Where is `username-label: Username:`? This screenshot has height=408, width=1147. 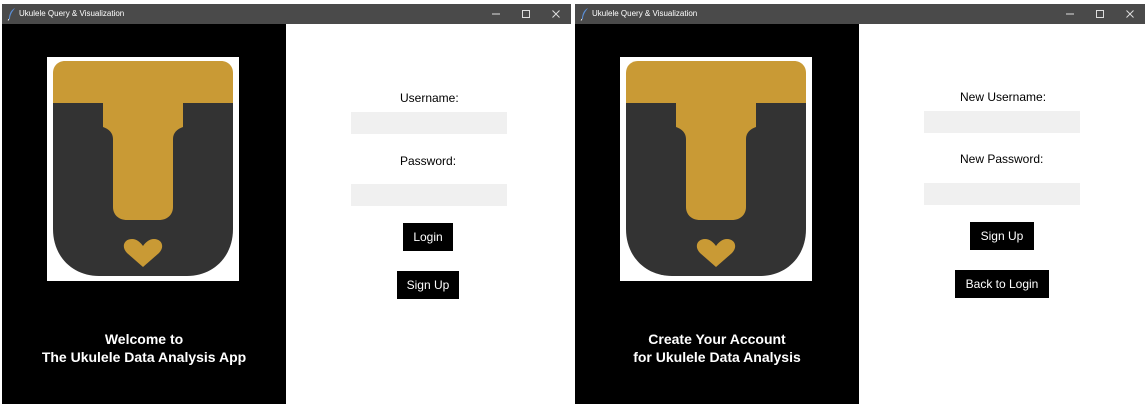 username-label: Username: is located at coordinates (429, 98).